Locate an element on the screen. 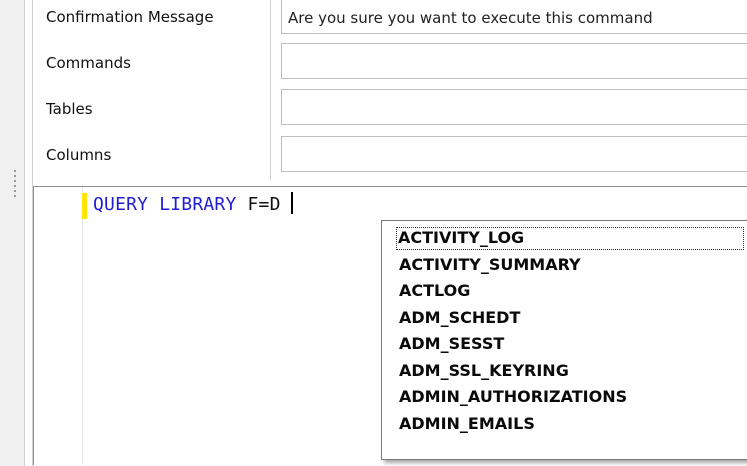  query-keyword: QUERY LIBRARY is located at coordinates (165, 204).